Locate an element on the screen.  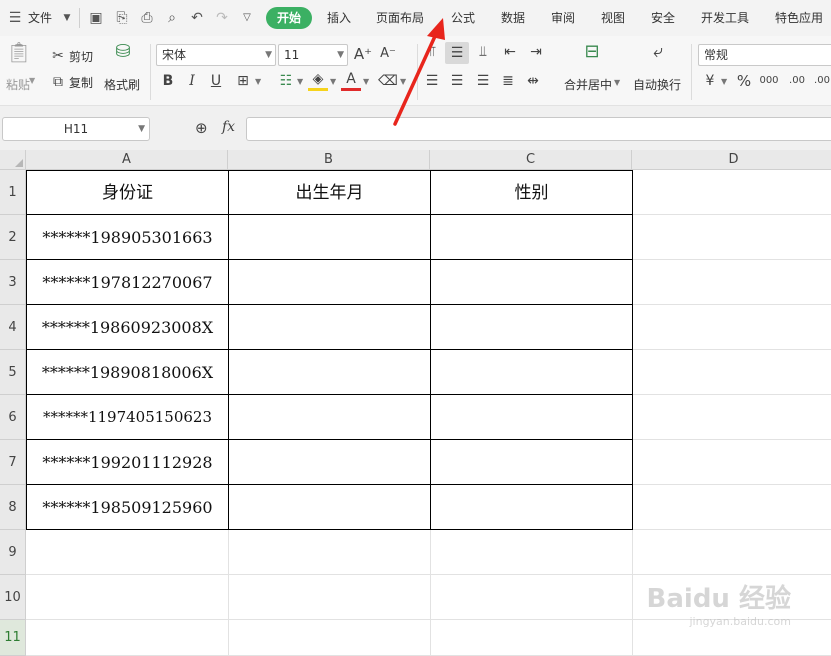
row-header-3: 3 is located at coordinates (13, 282).